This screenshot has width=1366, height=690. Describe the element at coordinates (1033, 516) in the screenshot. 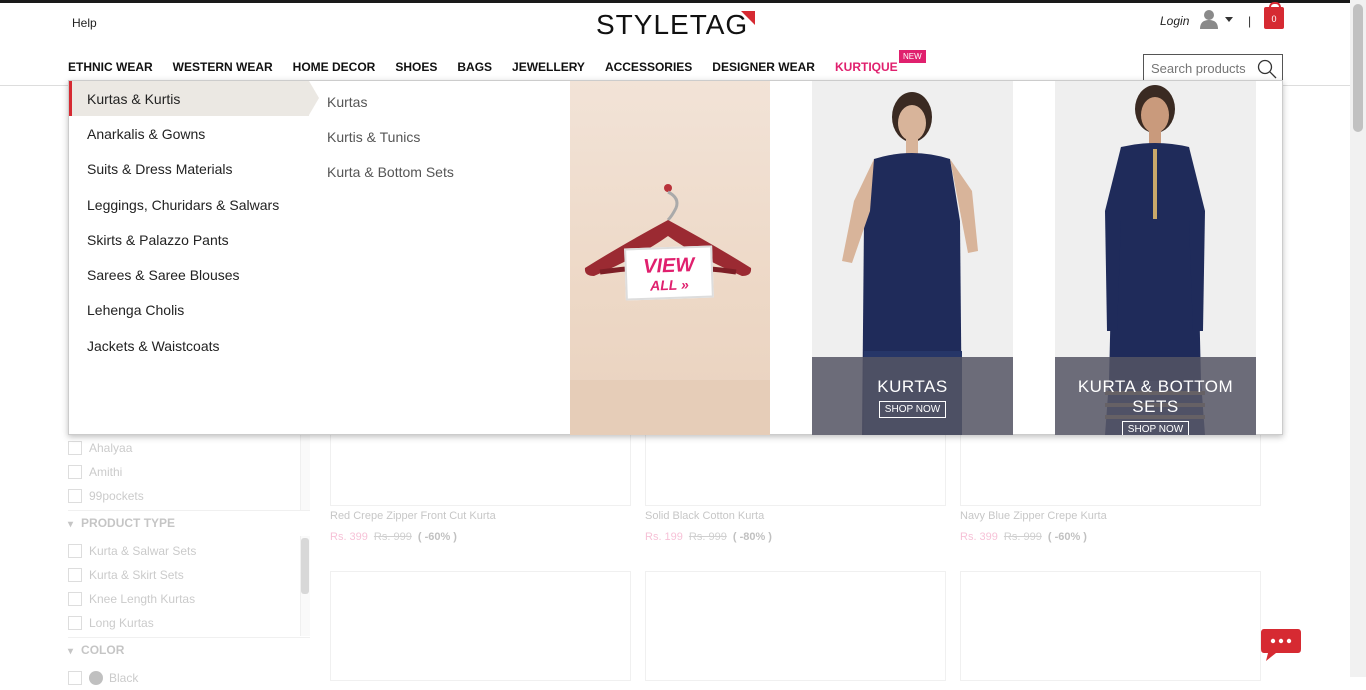

I see `product-title: Navy Blue Zipper Crepe Kurta` at that location.